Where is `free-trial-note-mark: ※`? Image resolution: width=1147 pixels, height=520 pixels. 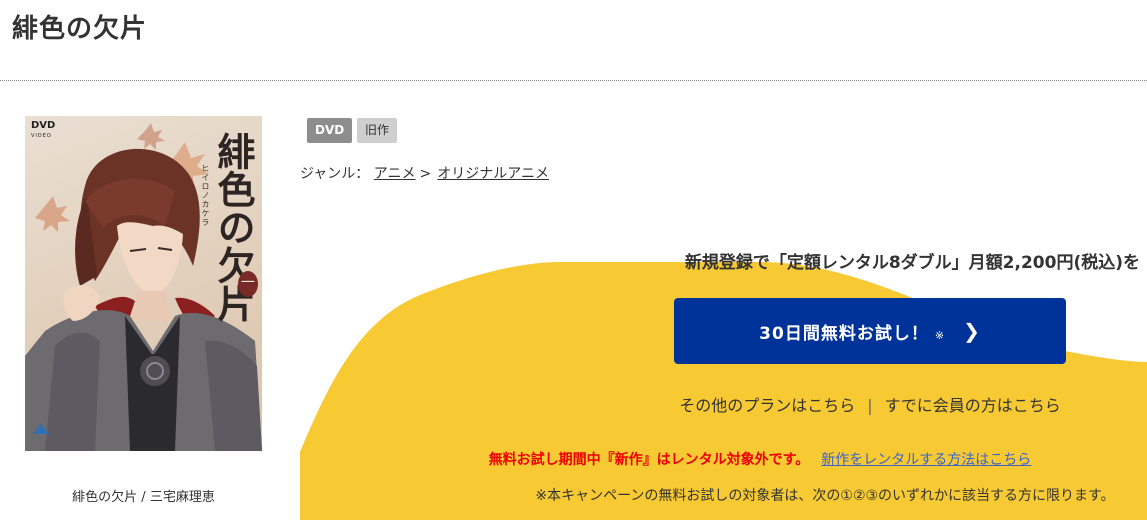 free-trial-note-mark: ※ is located at coordinates (940, 335).